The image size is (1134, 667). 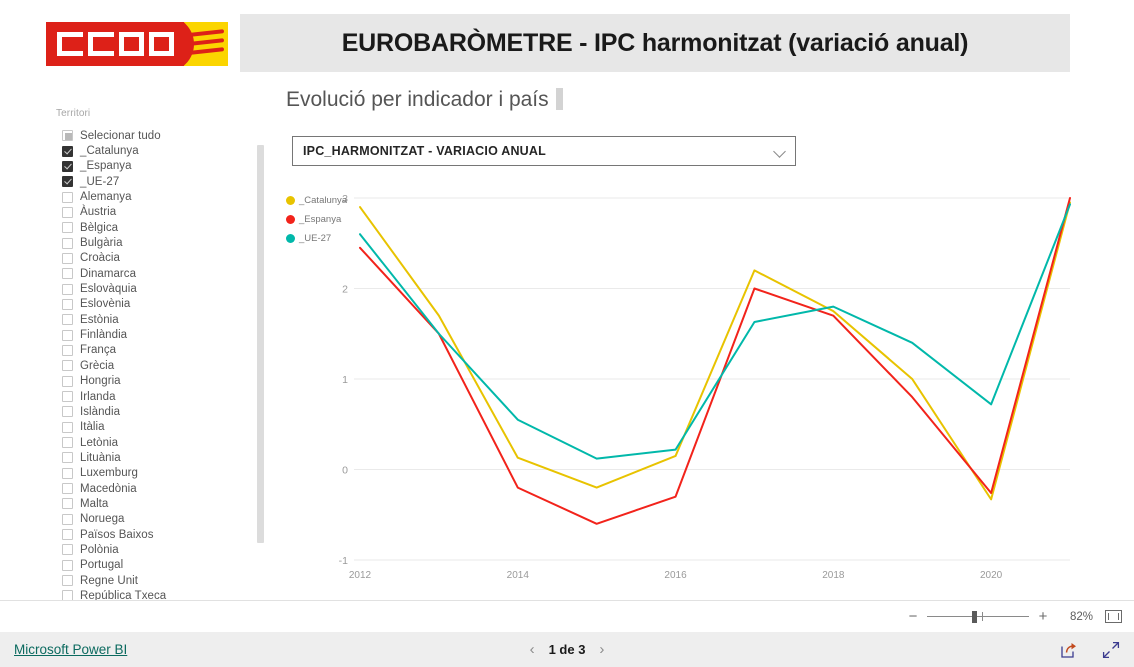 I want to click on slicer-item: Noruega, so click(x=159, y=519).